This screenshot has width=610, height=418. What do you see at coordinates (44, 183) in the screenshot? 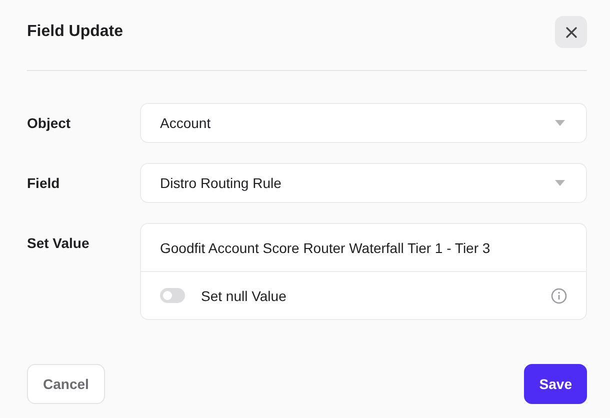
I see `field-label: Field` at bounding box center [44, 183].